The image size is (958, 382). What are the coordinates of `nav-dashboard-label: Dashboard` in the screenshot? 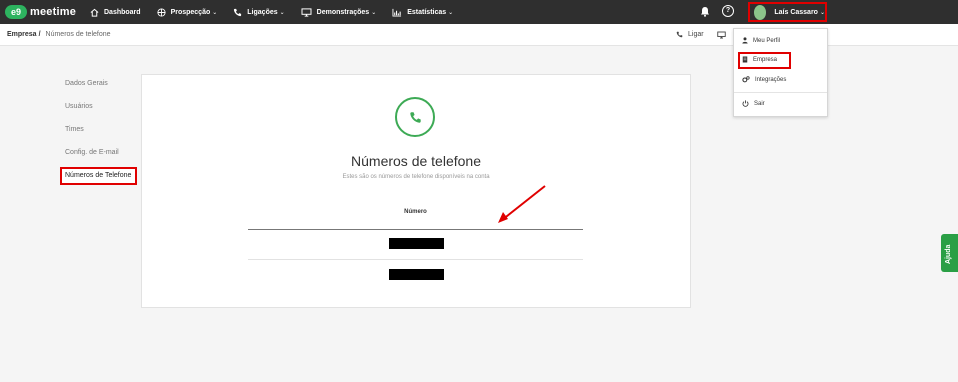 It's located at (122, 12).